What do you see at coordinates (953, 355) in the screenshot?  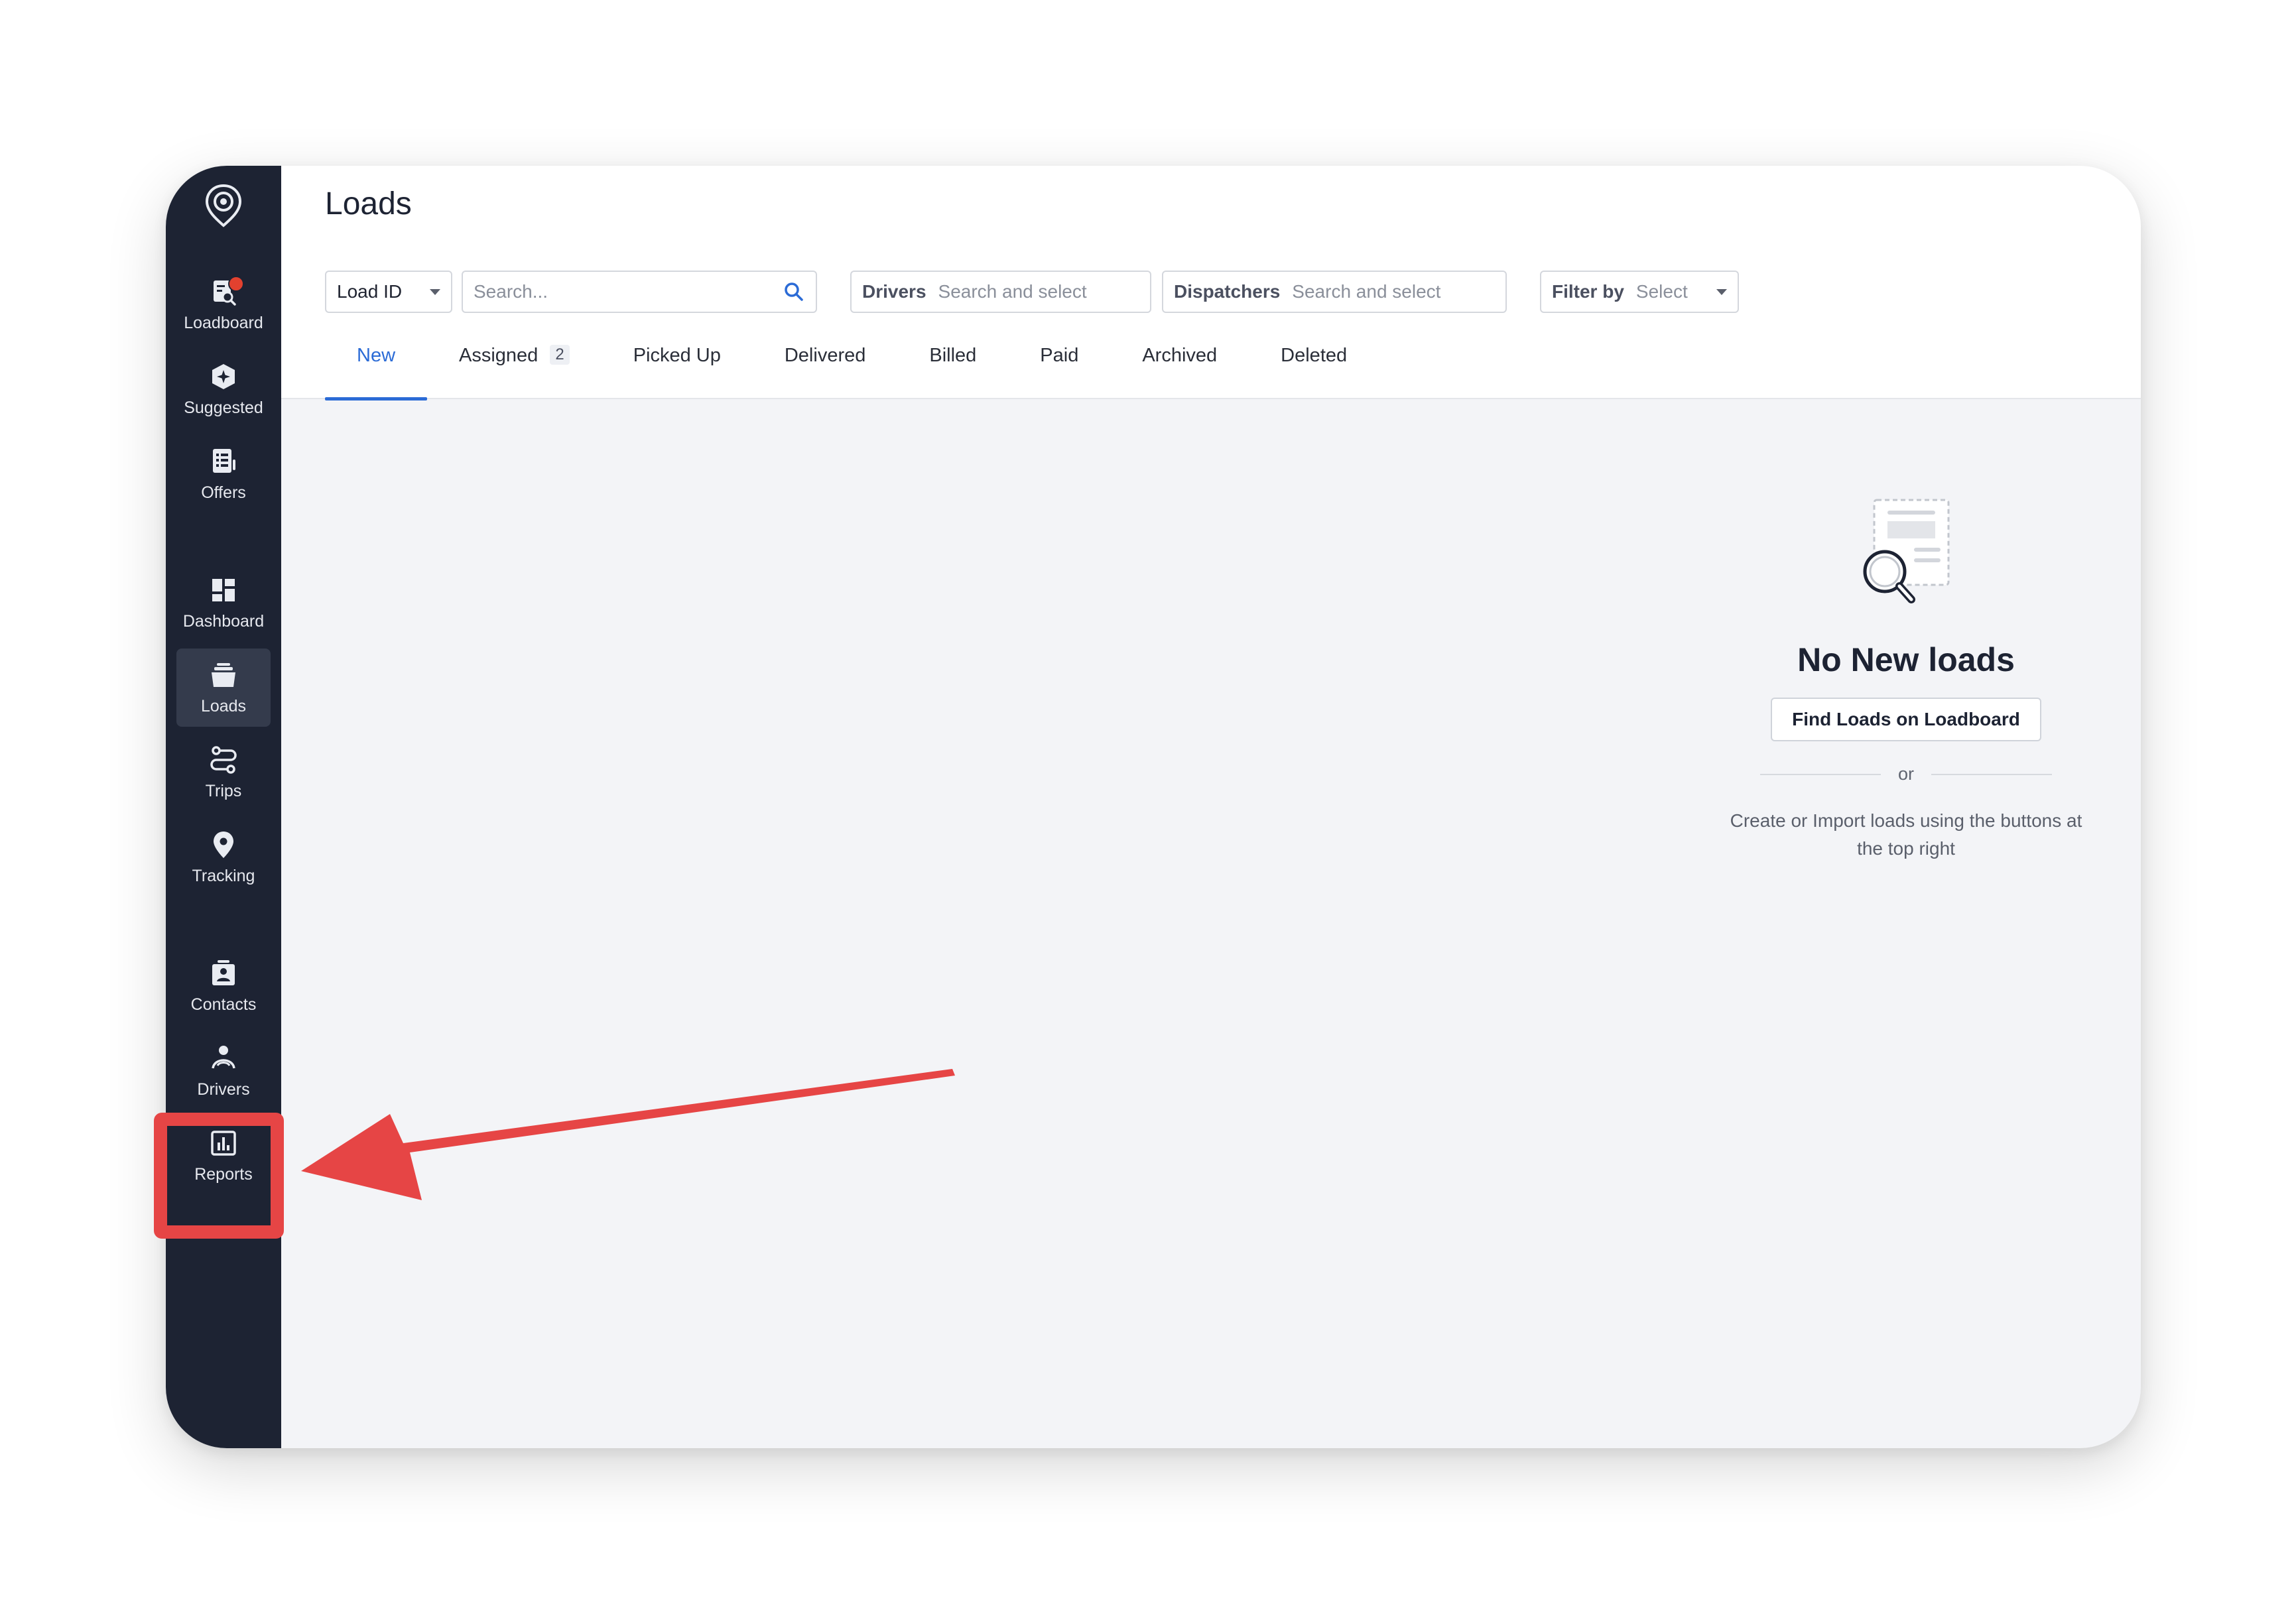 I see `tab-label: Billed` at bounding box center [953, 355].